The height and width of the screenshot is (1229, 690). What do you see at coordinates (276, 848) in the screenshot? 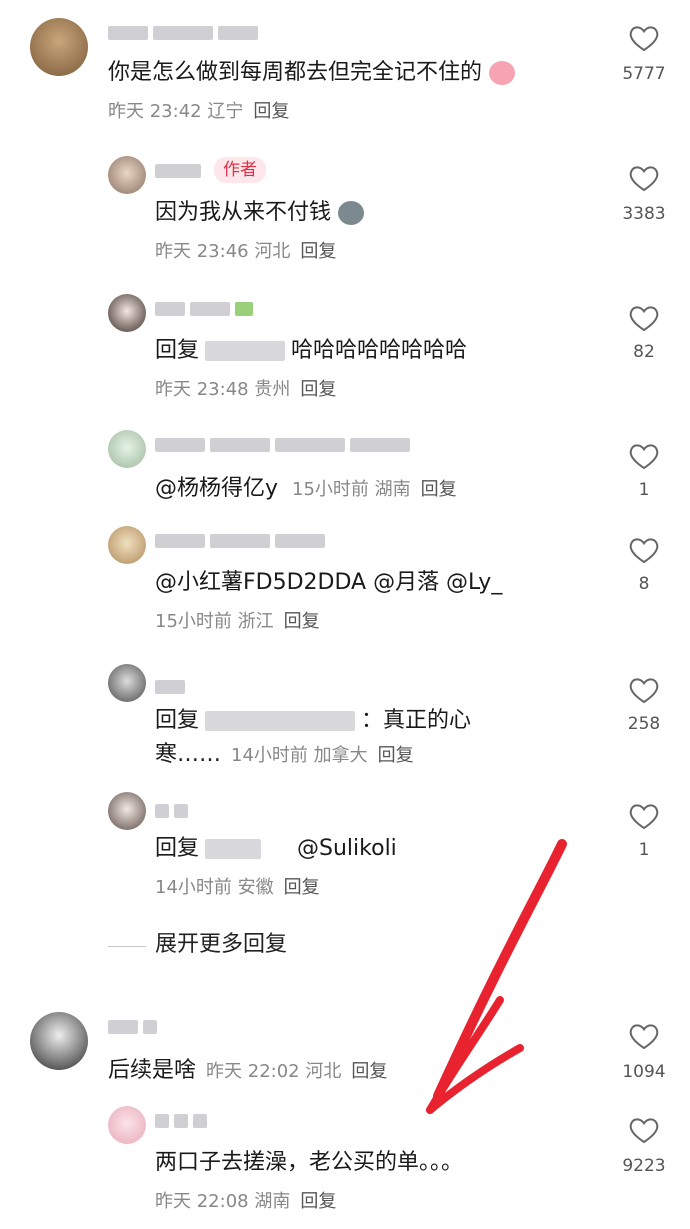
I see `comment-text: 回复 @Sulikoli` at bounding box center [276, 848].